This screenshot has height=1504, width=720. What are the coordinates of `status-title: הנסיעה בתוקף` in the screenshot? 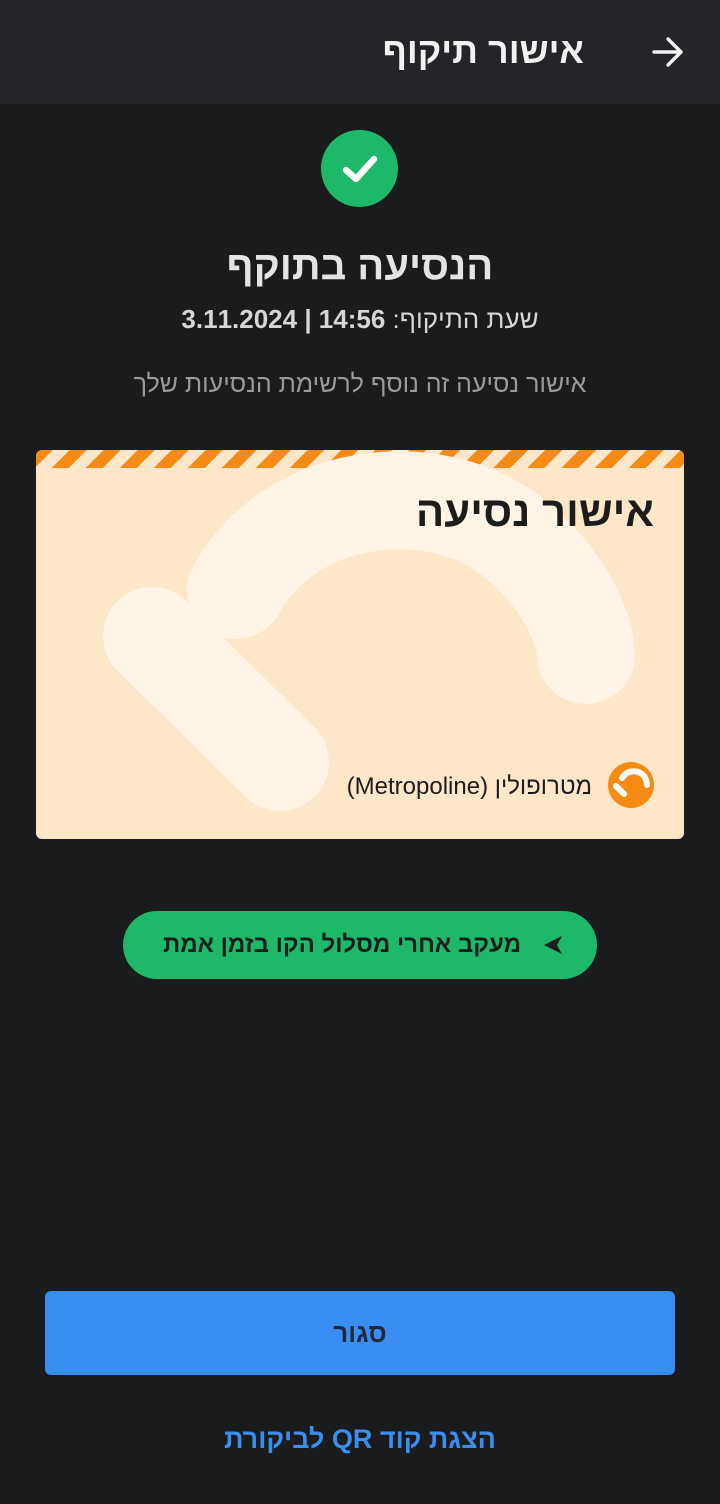 It's located at (360, 266).